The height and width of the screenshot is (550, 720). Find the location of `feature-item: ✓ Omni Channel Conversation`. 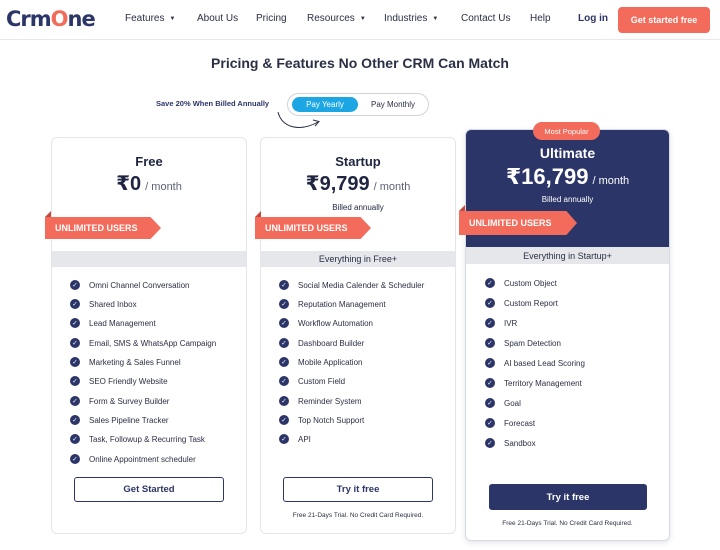

feature-item: ✓ Omni Channel Conversation is located at coordinates (130, 285).